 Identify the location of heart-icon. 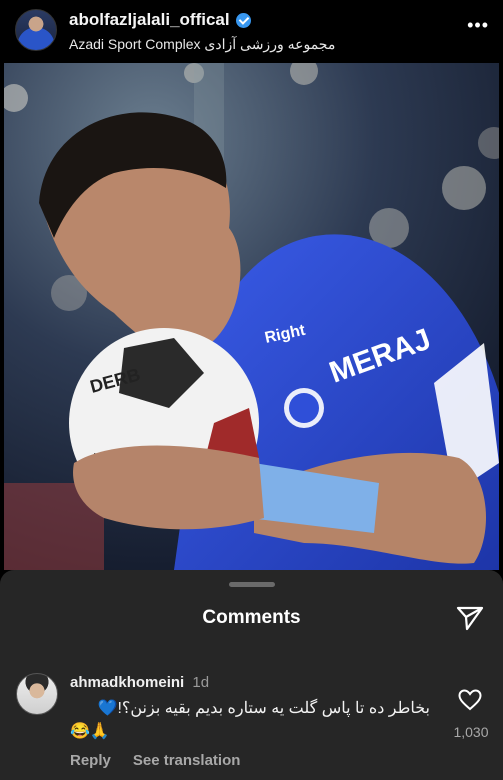
(470, 700).